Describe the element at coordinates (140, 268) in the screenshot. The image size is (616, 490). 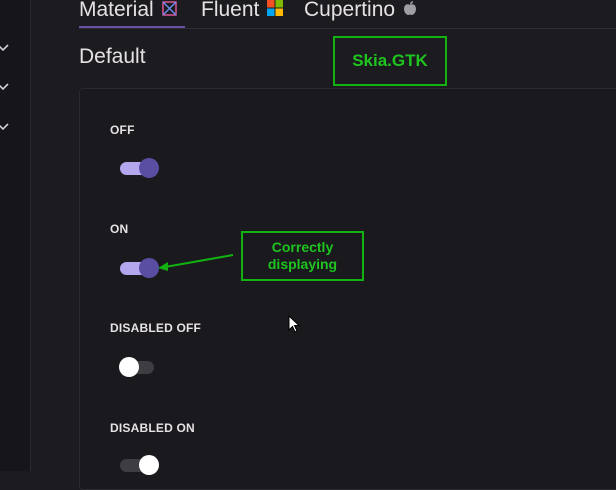
I see `toggle-switch-on` at that location.